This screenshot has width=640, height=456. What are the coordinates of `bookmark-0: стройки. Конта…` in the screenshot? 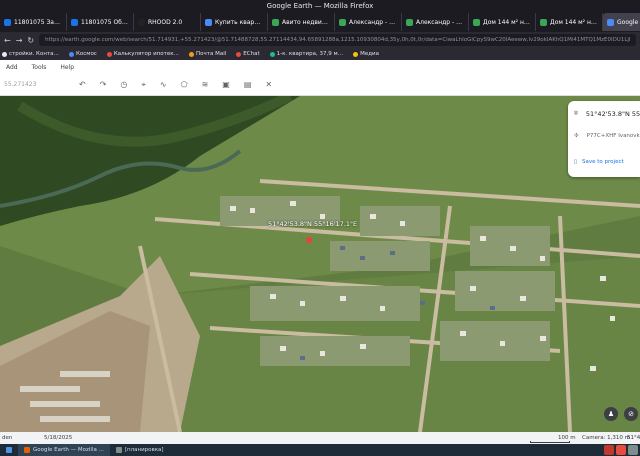 It's located at (30, 54).